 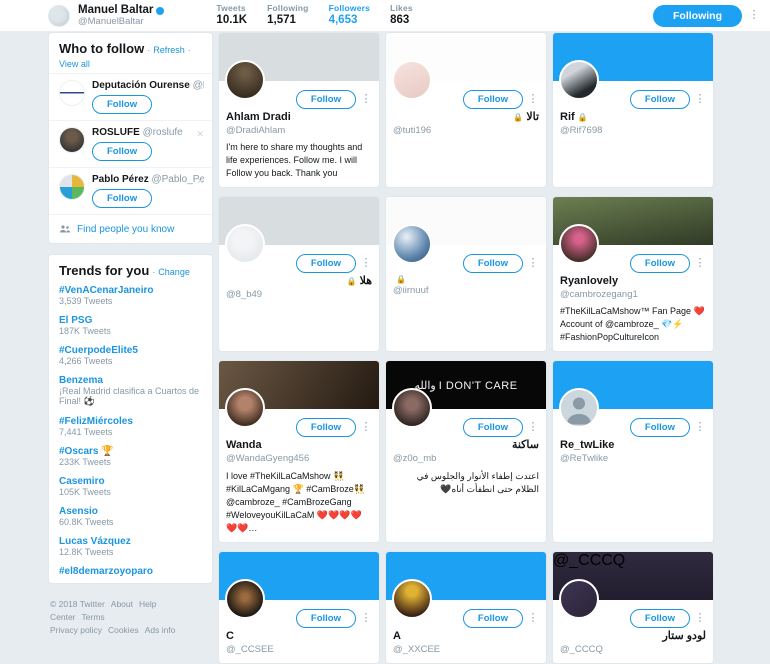 I want to click on footer-link-ads-info: Ads info, so click(x=160, y=630).